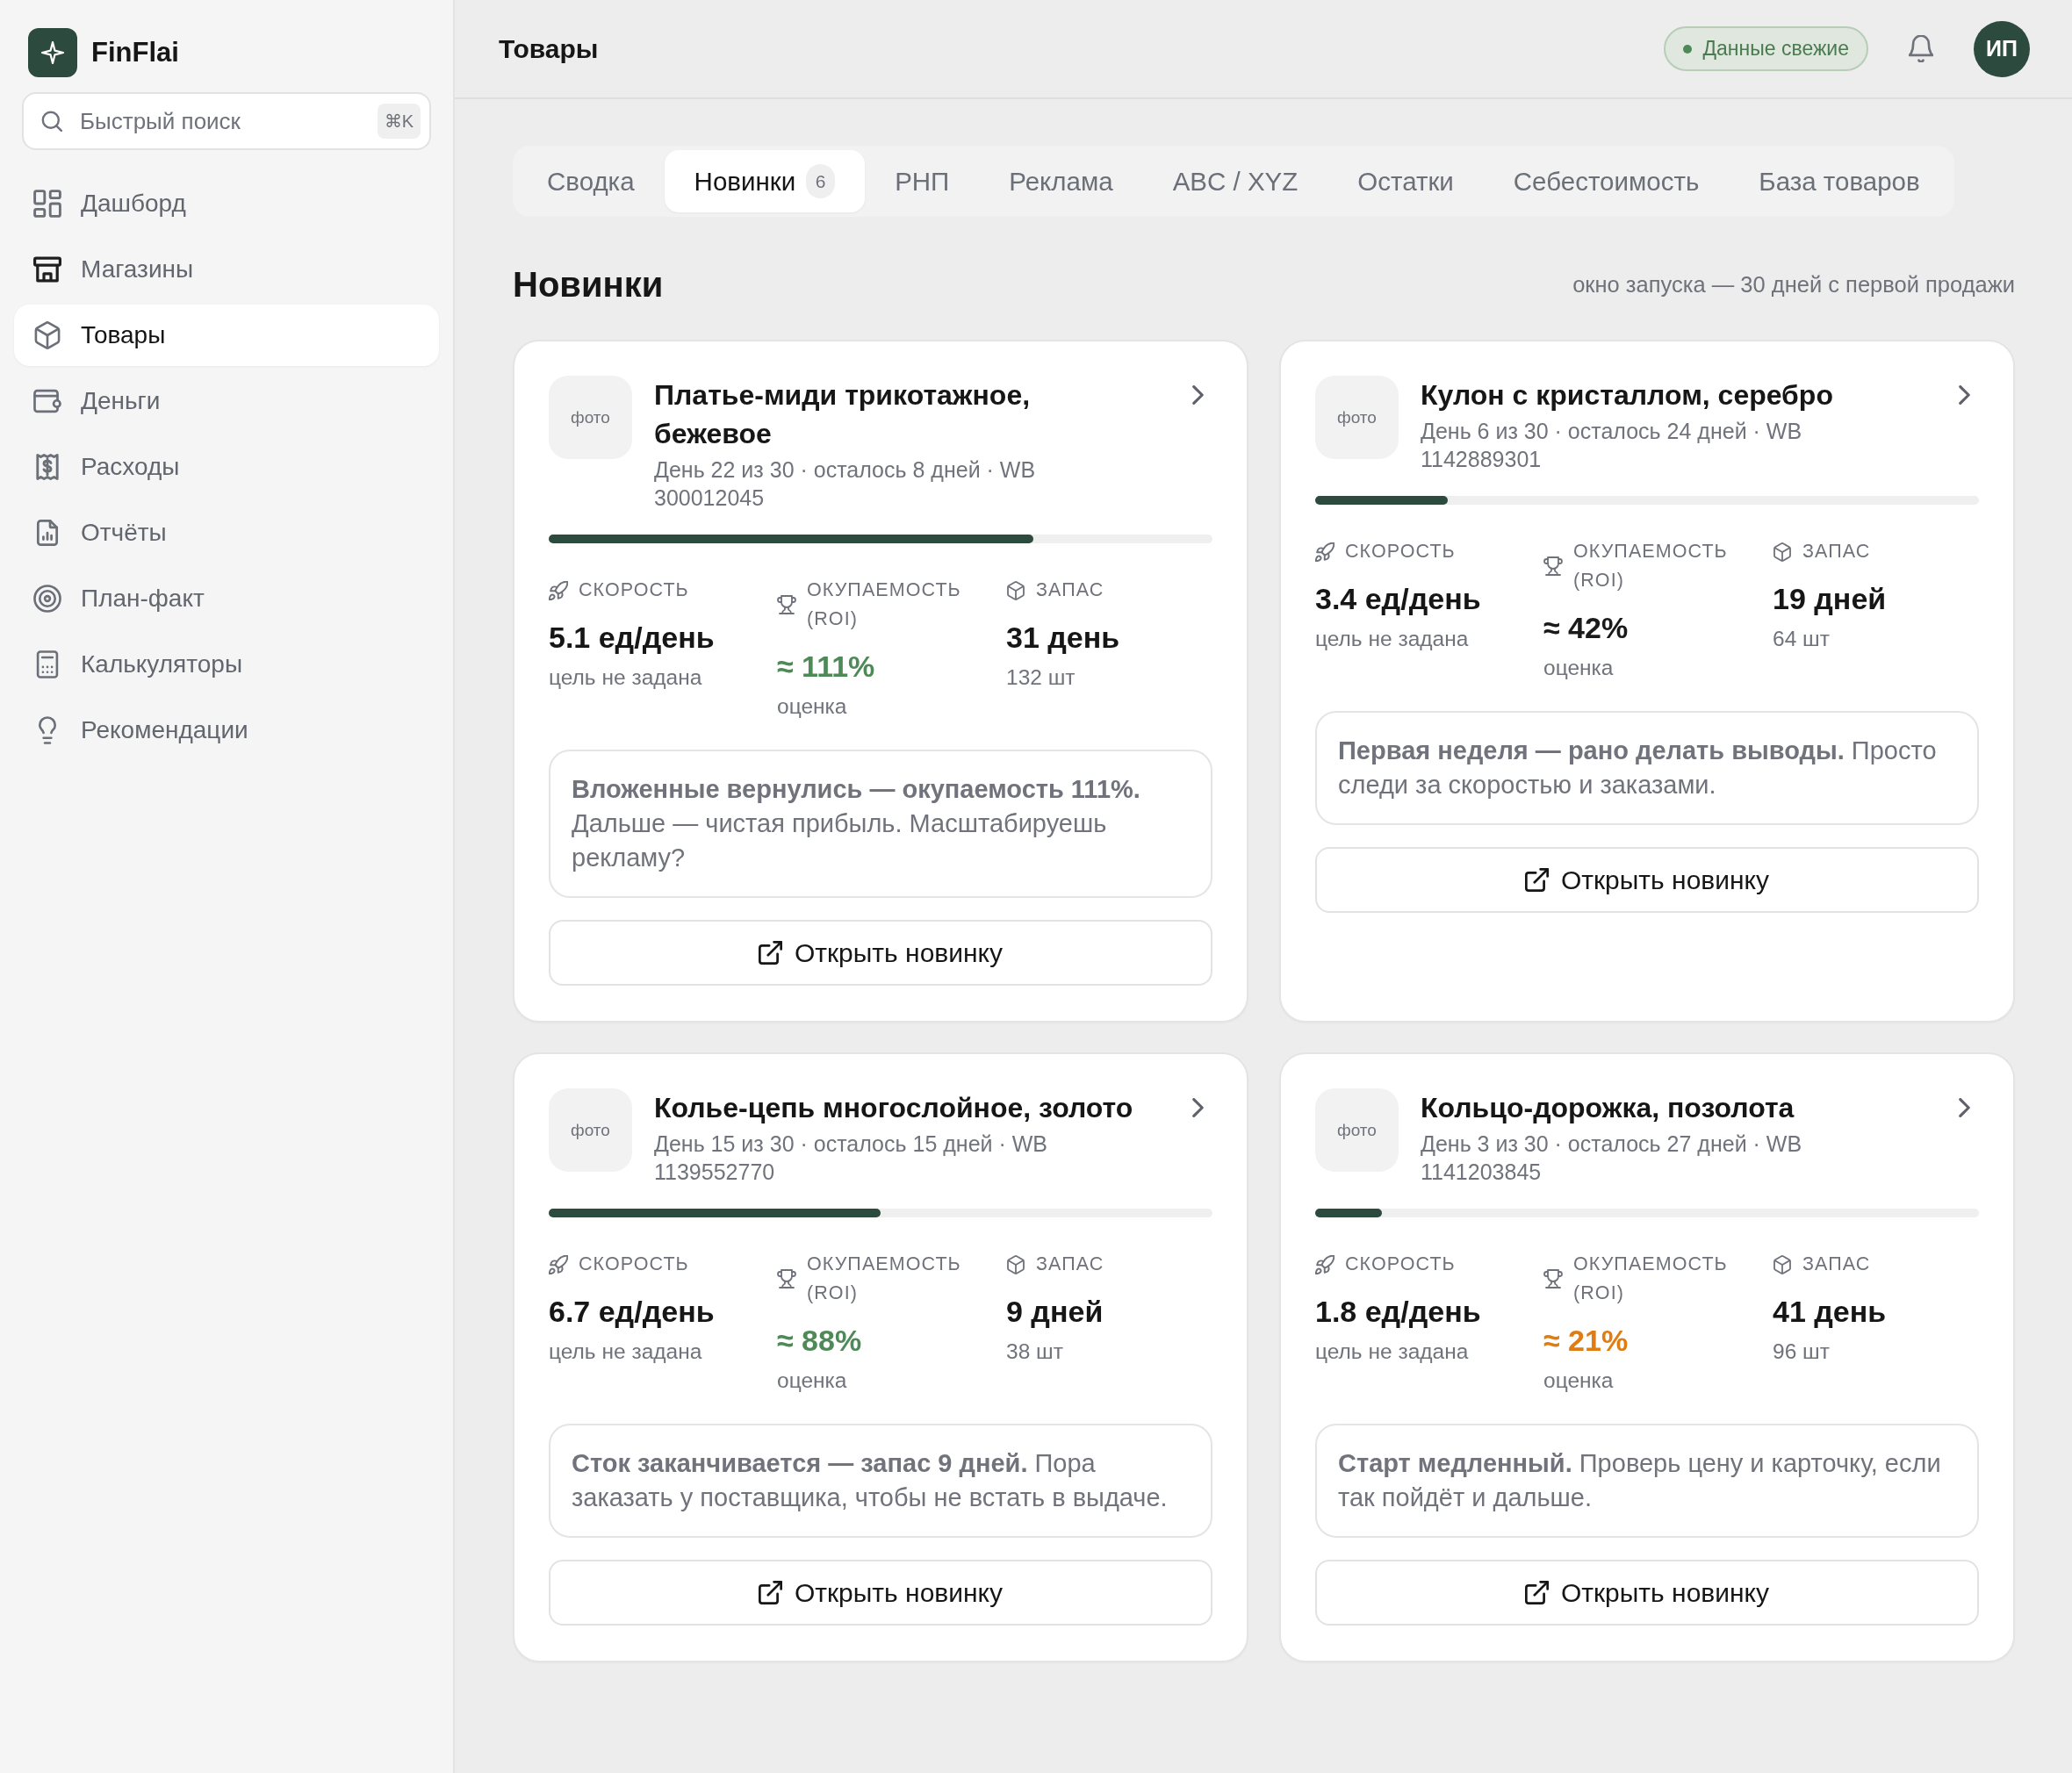 Image resolution: width=2072 pixels, height=1773 pixels. Describe the element at coordinates (1055, 1312) in the screenshot. I see `metric-value: 9 дней` at that location.